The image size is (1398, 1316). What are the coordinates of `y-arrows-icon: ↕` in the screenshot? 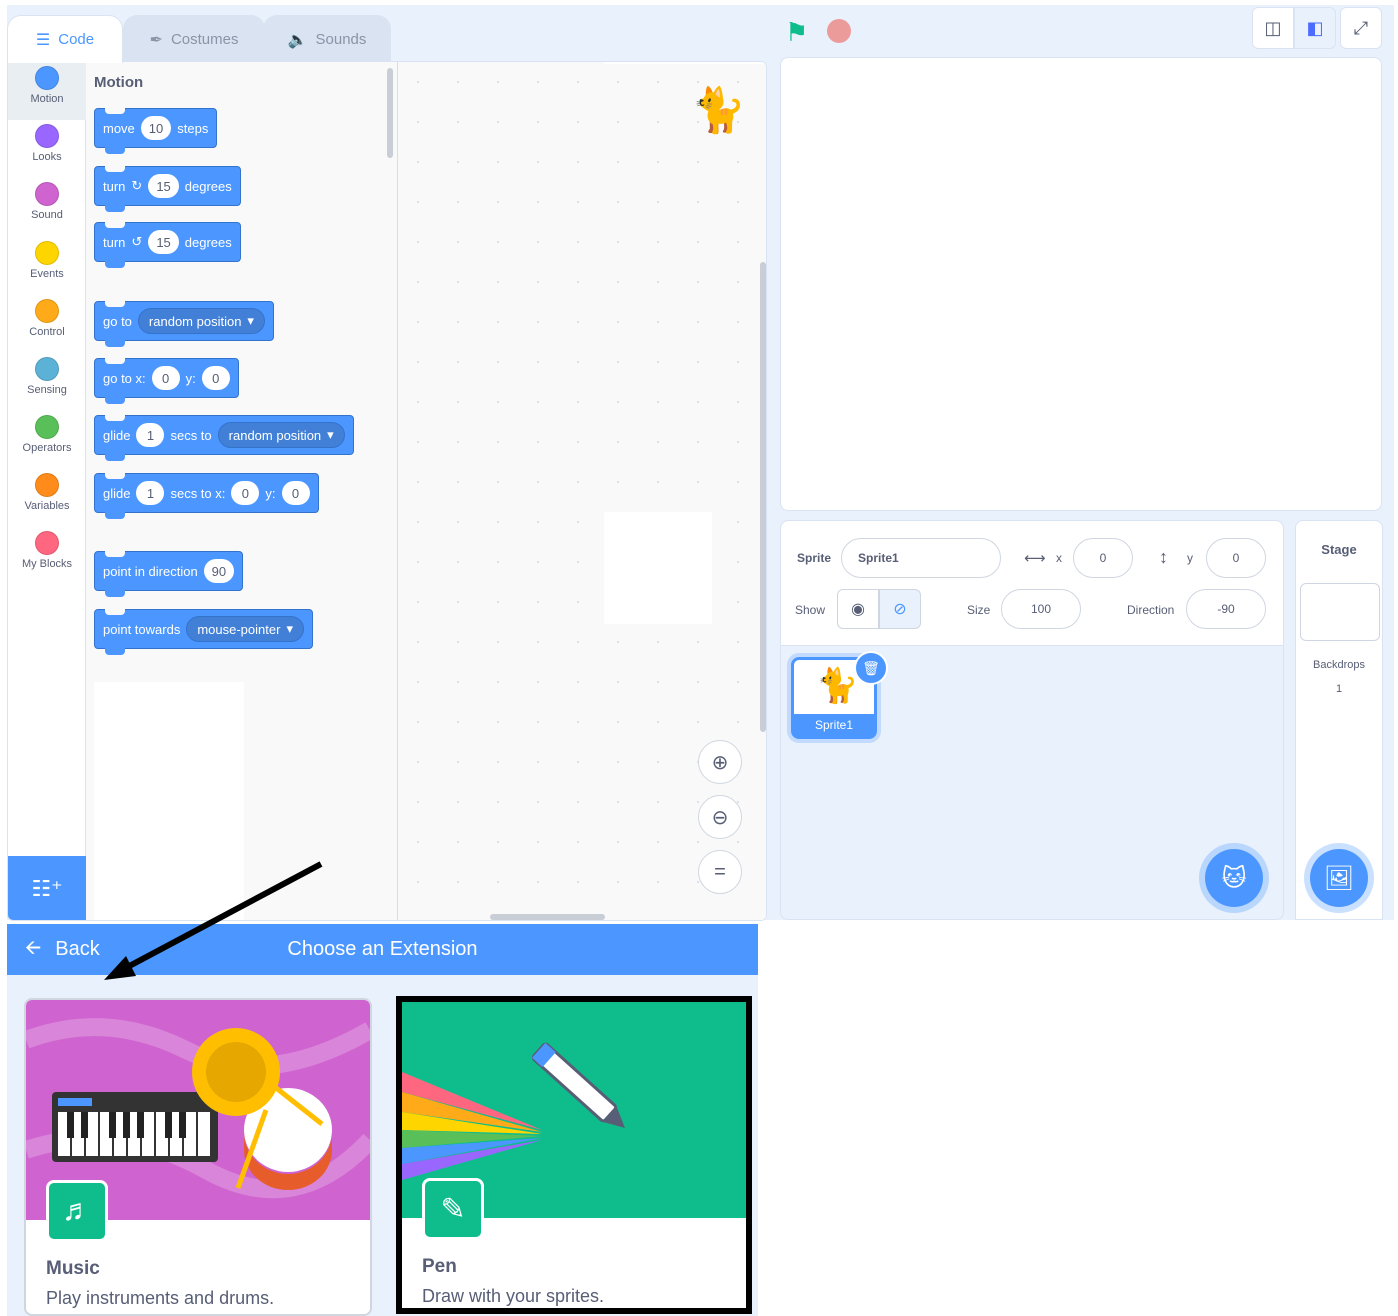 It's located at (1163, 557).